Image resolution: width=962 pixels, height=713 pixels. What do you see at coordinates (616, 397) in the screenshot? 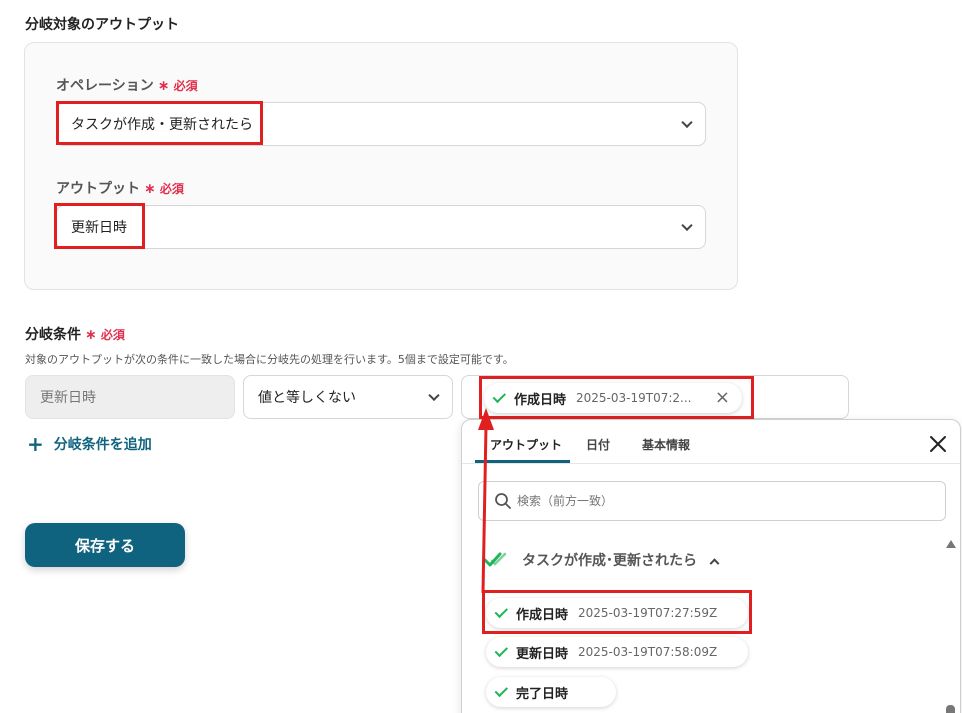
I see `highlight-box-chip` at bounding box center [616, 397].